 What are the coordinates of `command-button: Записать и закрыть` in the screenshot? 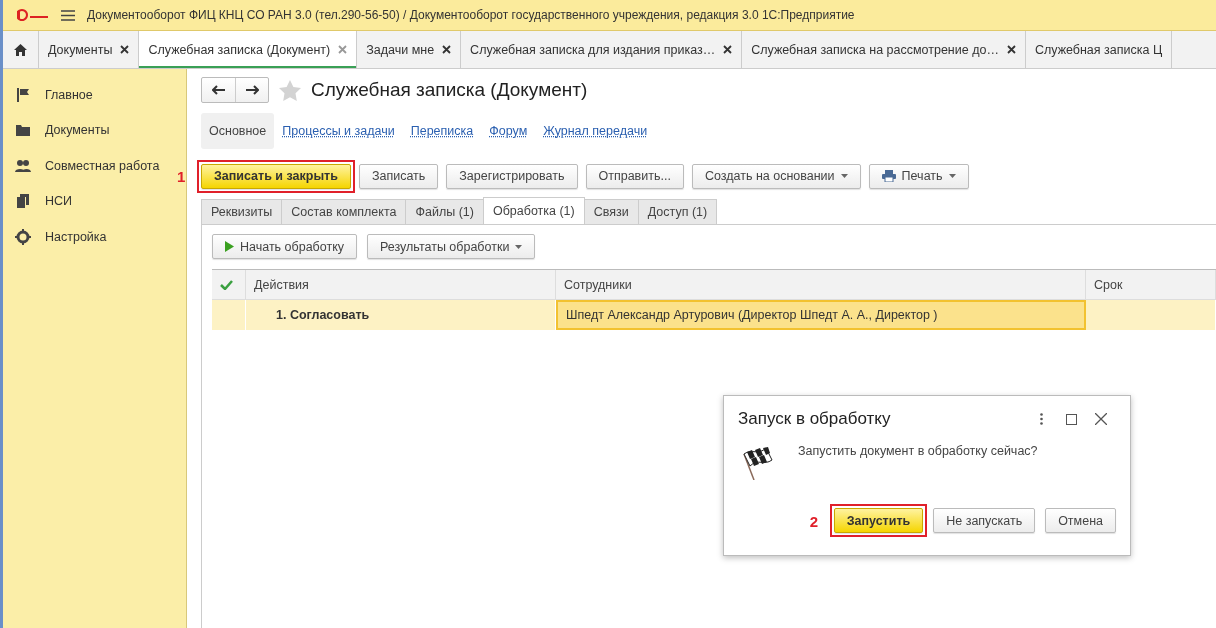 It's located at (276, 176).